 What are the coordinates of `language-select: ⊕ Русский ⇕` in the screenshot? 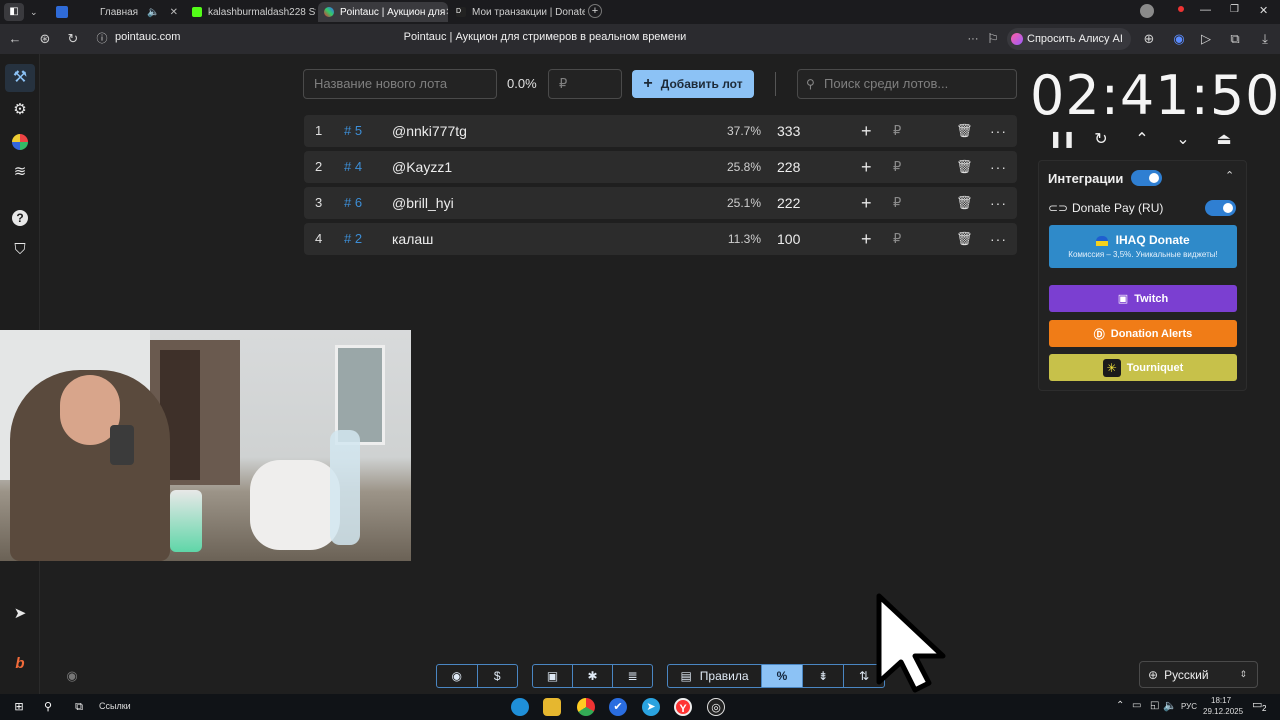 It's located at (1198, 674).